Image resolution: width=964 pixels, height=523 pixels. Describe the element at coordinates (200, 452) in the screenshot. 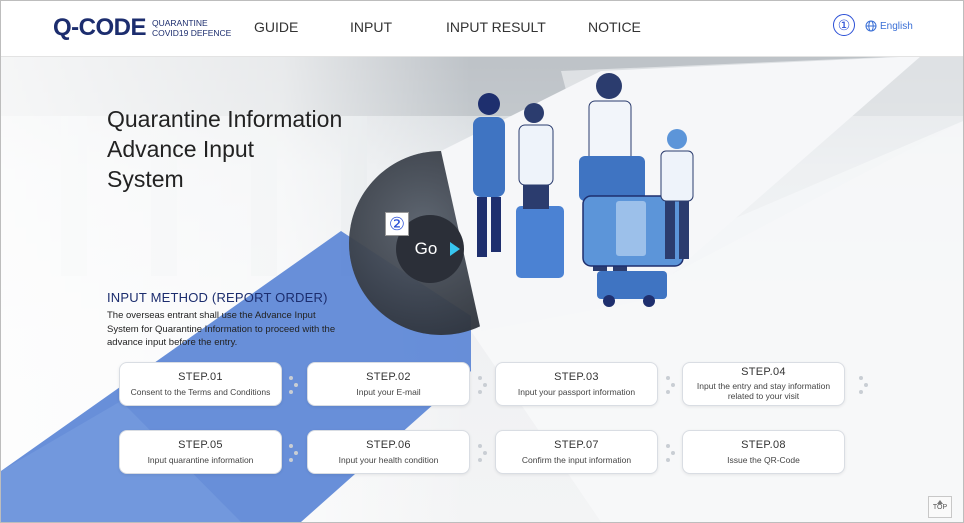

I see `step-card-05: STEP.05 Input quarantine information` at that location.